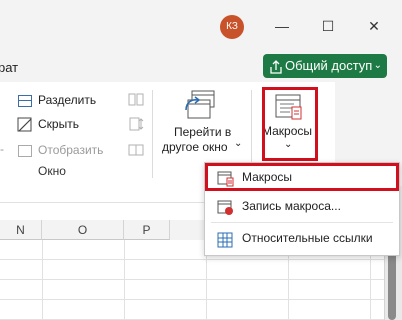 The width and height of the screenshot is (402, 320). I want to click on window-group-label: Окно, so click(52, 171).